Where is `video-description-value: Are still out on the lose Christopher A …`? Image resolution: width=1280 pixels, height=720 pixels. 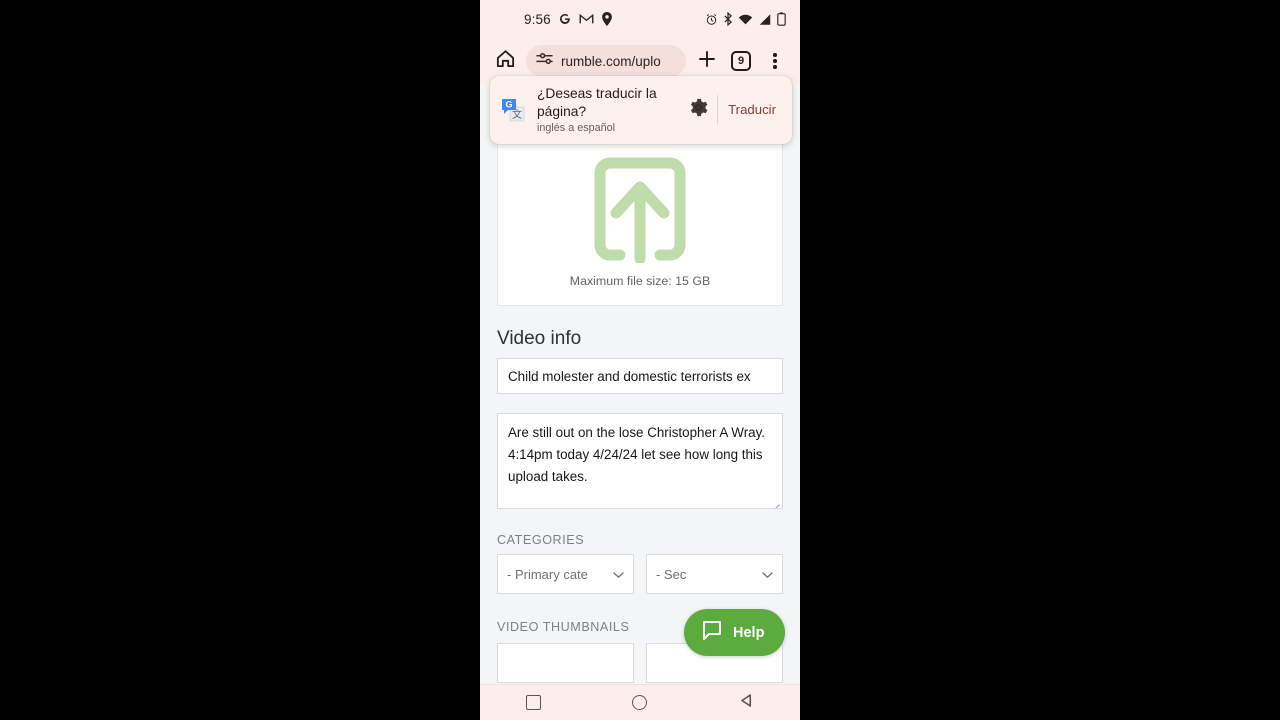 video-description-value: Are still out on the lose Christopher A … is located at coordinates (637, 454).